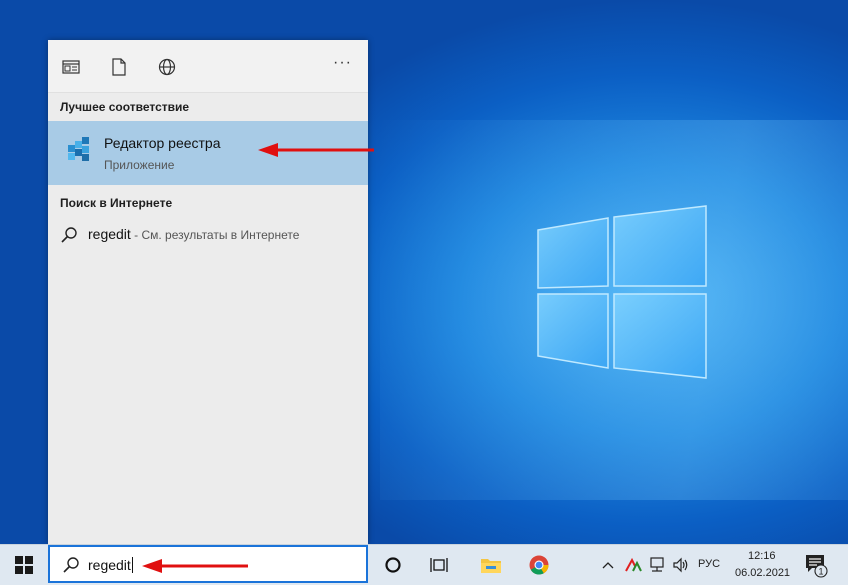  I want to click on file-explorer-button, so click(491, 565).